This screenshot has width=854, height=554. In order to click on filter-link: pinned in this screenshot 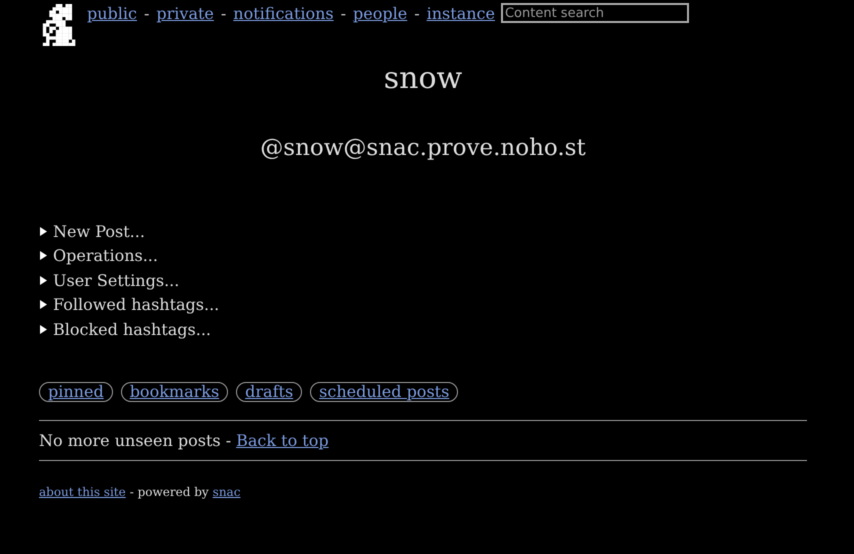, I will do `click(76, 392)`.